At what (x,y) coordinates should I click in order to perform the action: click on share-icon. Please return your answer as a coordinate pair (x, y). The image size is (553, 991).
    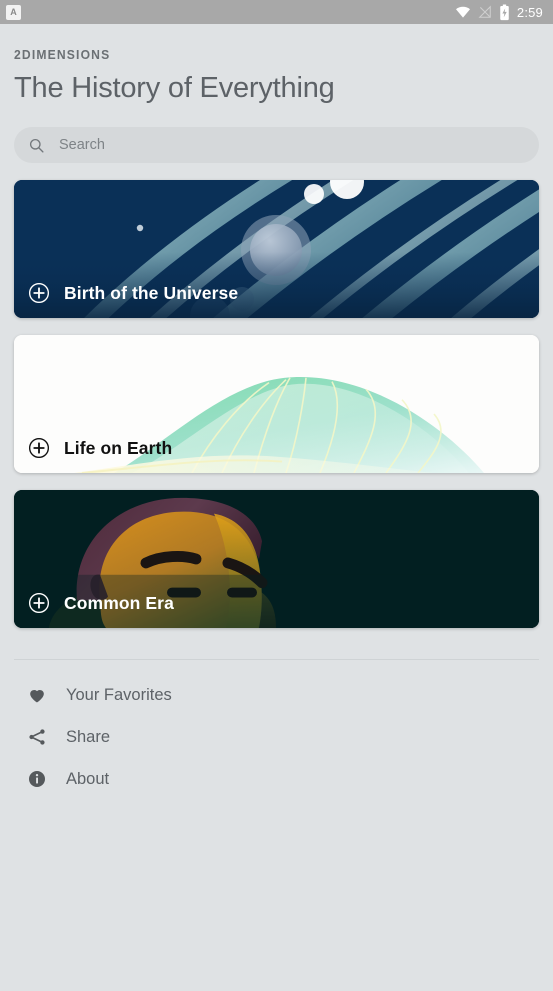
    Looking at the image, I should click on (37, 737).